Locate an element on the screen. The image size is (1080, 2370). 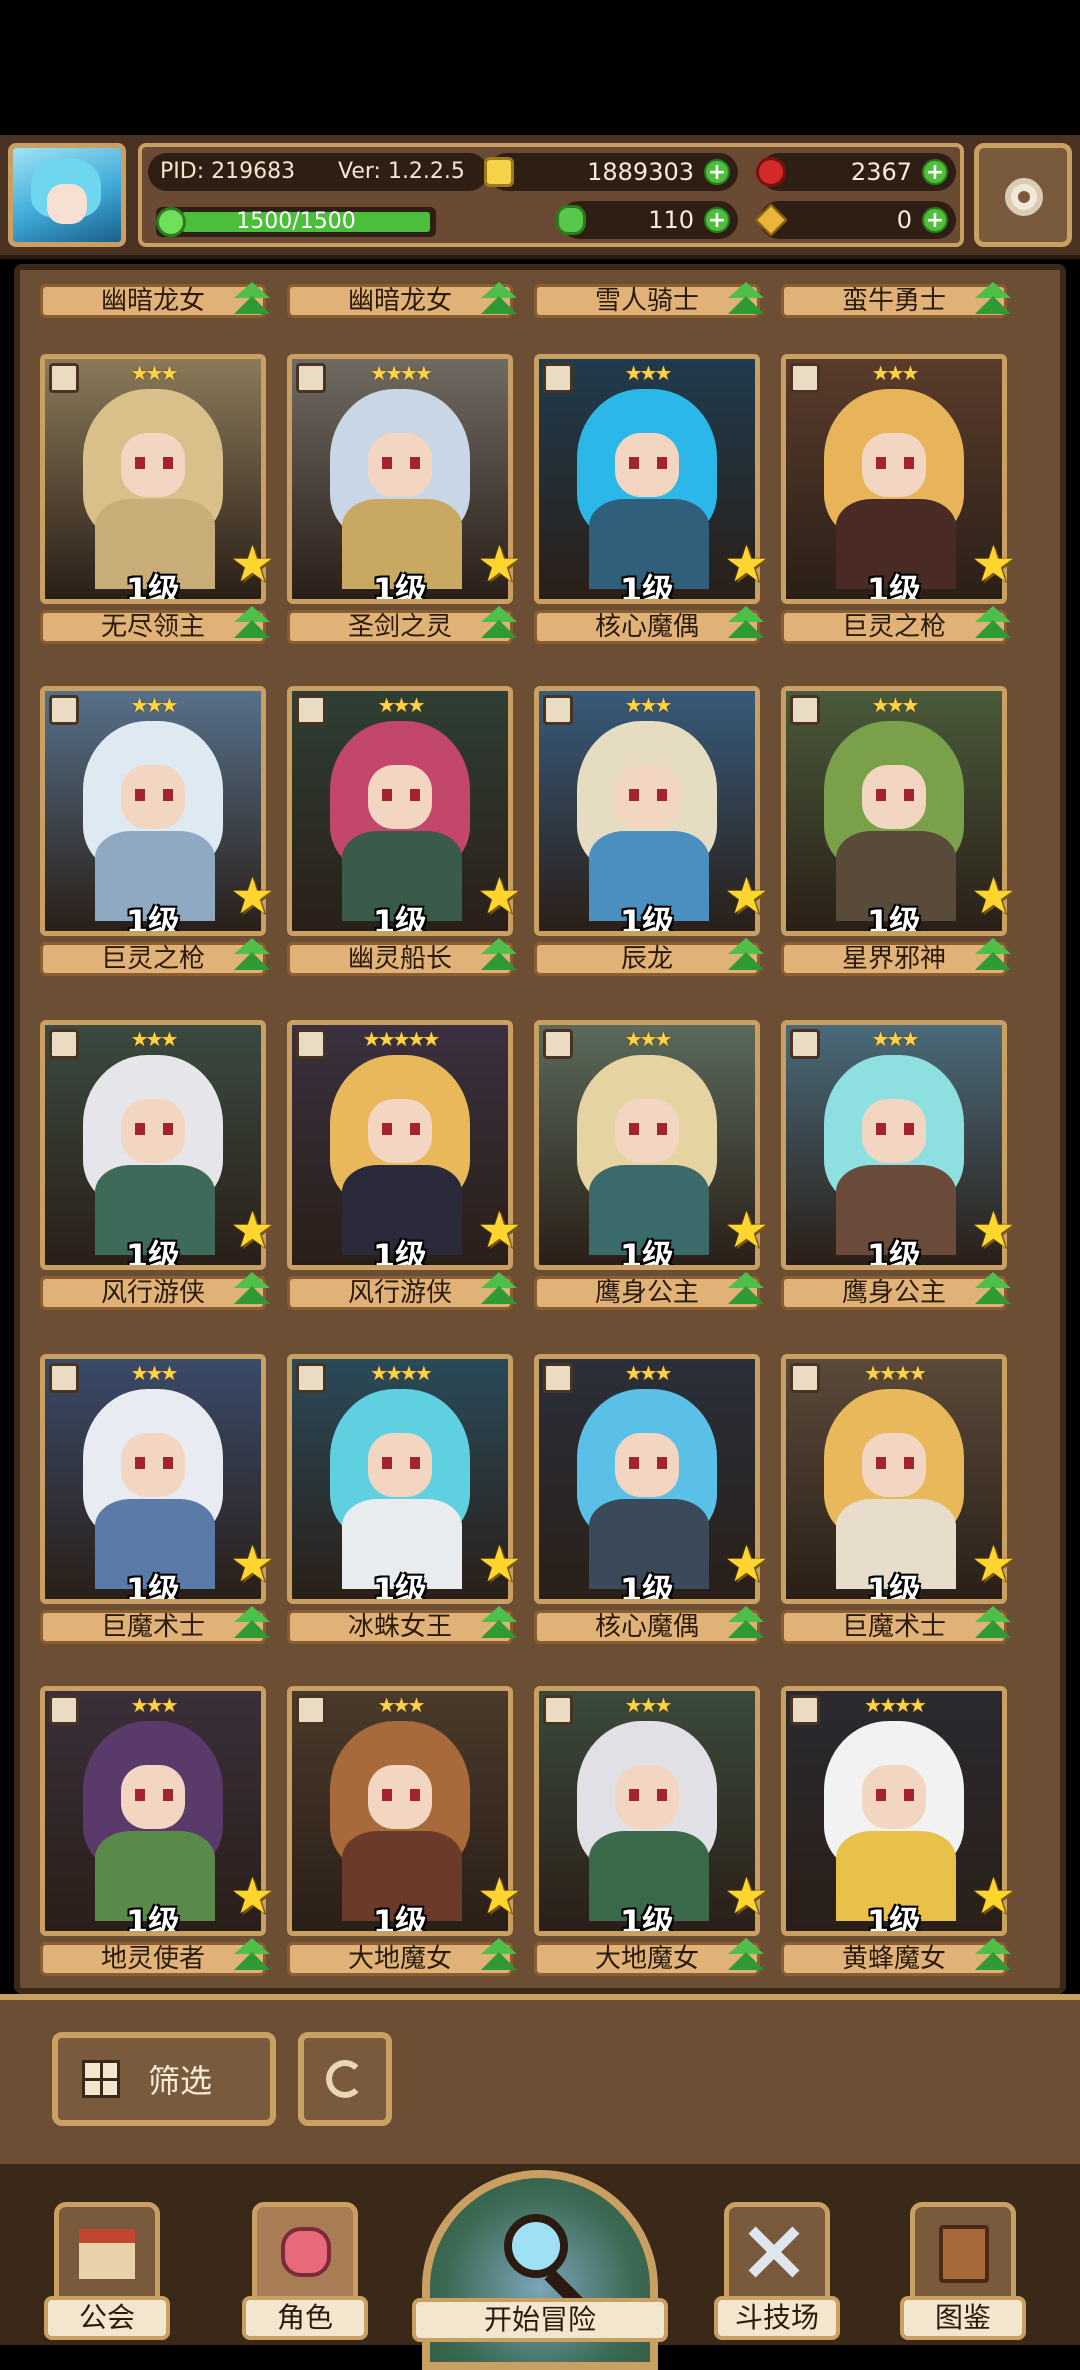
xp-bar: 1500/1500 is located at coordinates (296, 222).